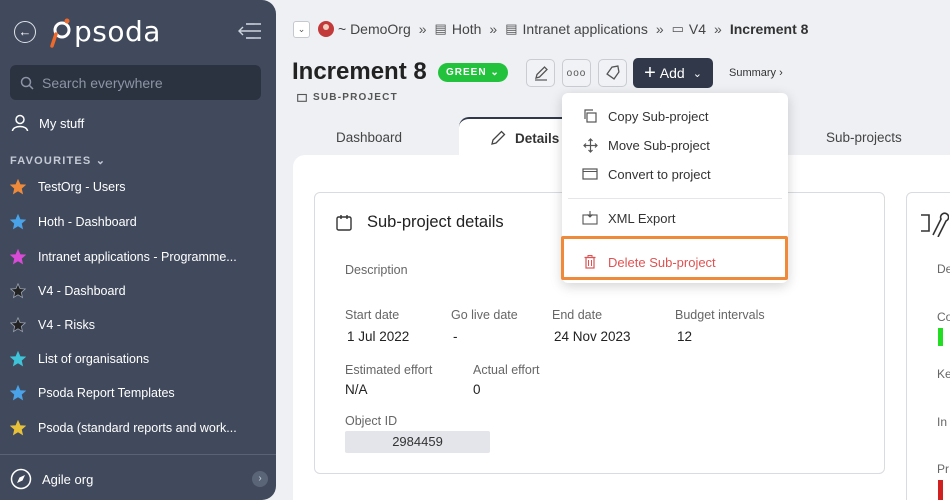  I want to click on plus-icon: +, so click(650, 72).